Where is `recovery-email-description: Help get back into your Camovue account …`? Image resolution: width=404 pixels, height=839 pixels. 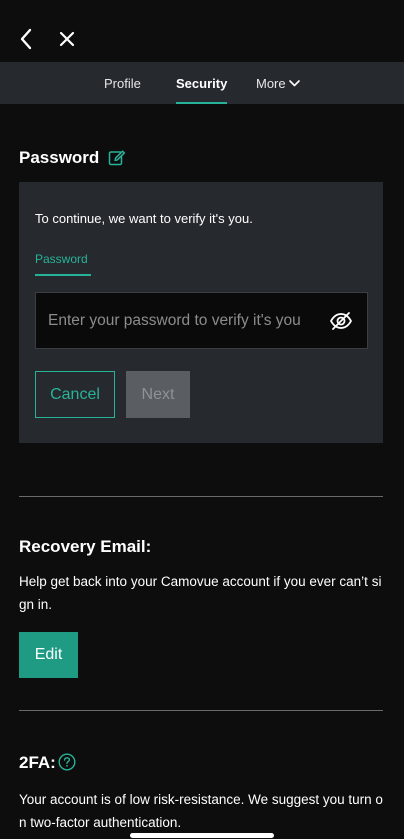
recovery-email-description: Help get back into your Camovue account … is located at coordinates (200, 593).